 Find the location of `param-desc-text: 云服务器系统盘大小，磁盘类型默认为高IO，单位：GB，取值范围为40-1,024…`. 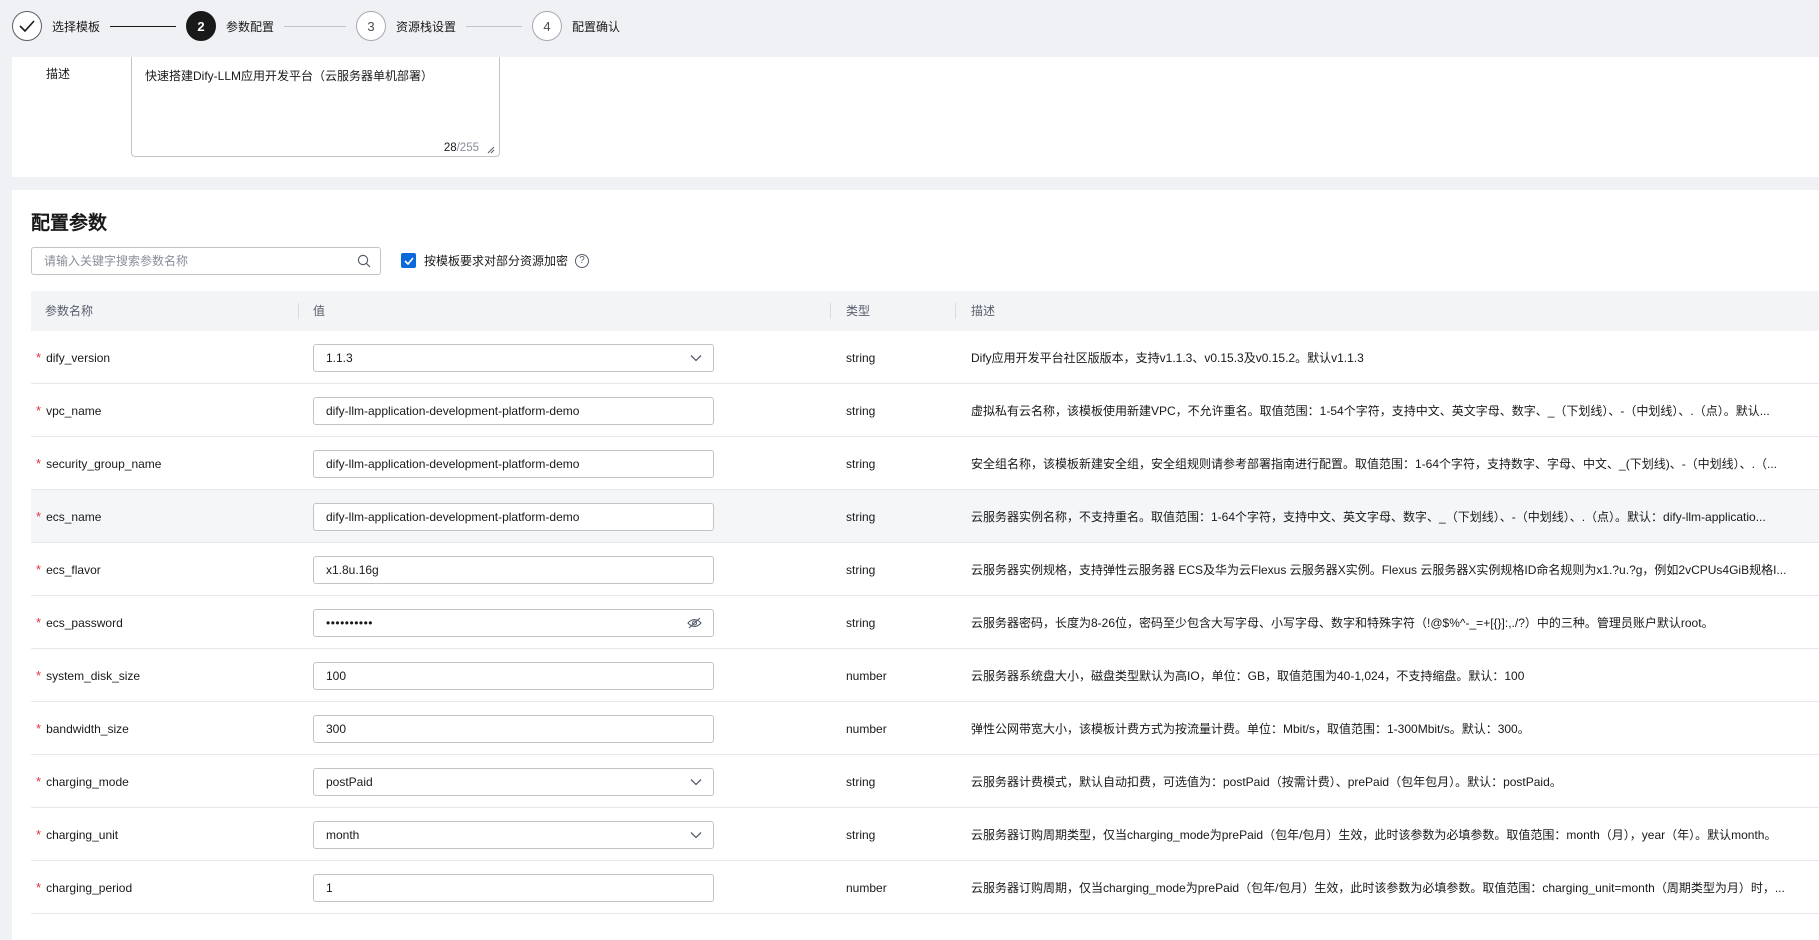

param-desc-text: 云服务器系统盘大小，磁盘类型默认为高IO，单位：GB，取值范围为40-1,024… is located at coordinates (1248, 676).